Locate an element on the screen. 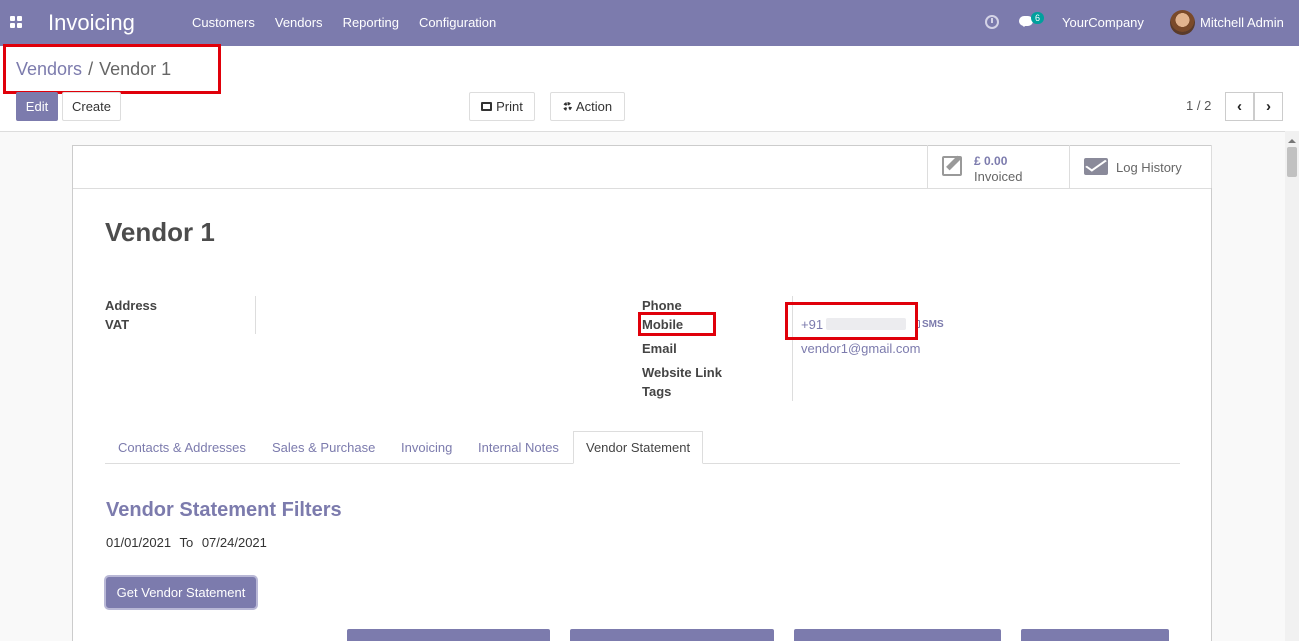  phone-label: Phone is located at coordinates (662, 305).